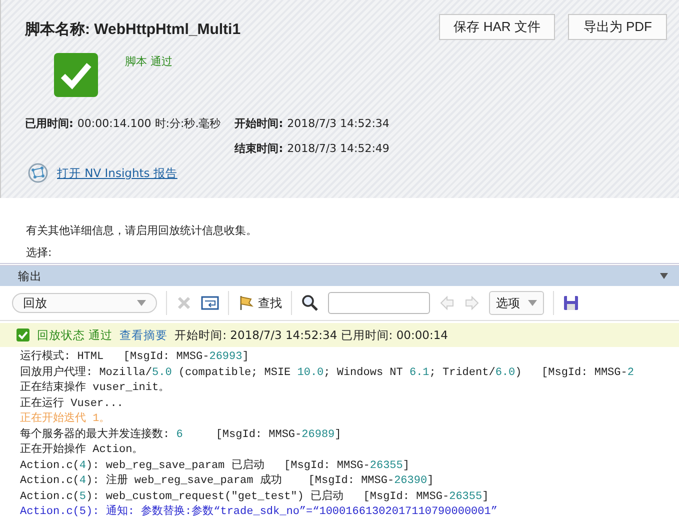 The image size is (679, 529). I want to click on info-text: 有关其他详细信息，请启用回放统计信息收集。, so click(142, 231).